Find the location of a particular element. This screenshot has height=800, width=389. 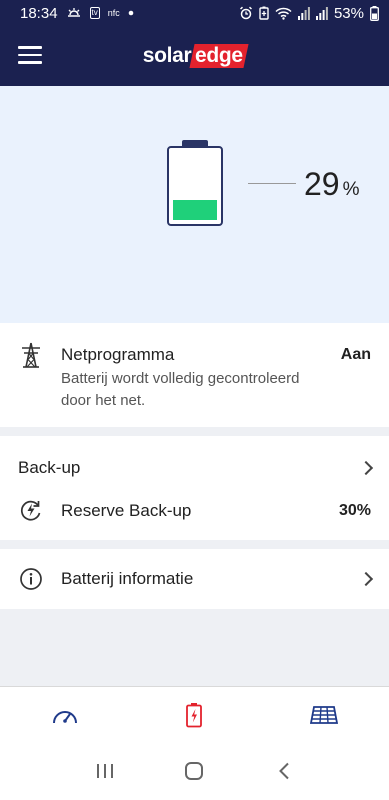

nav-solar-panel is located at coordinates (324, 717).